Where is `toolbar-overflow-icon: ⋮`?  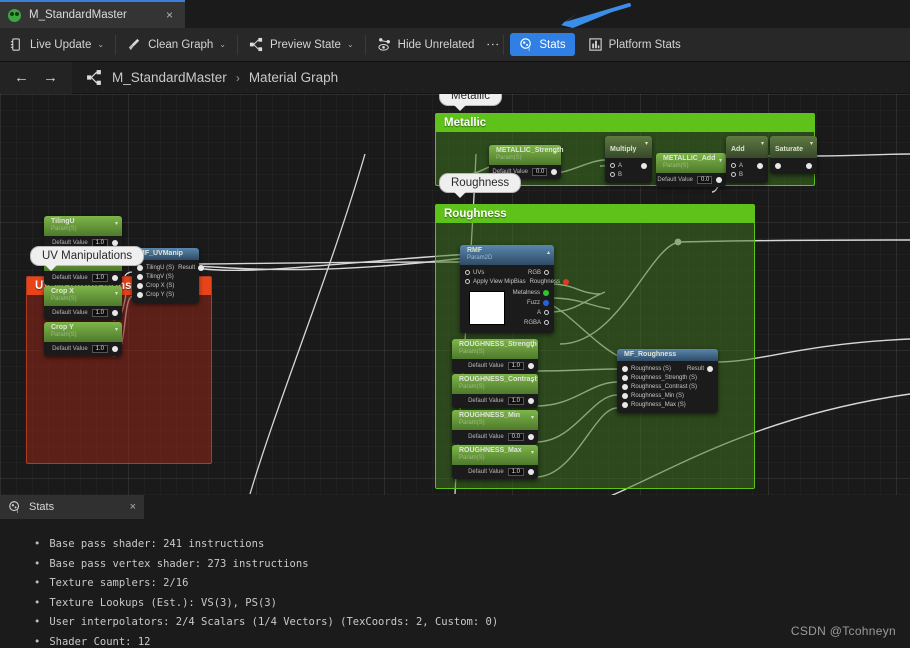
toolbar-overflow-icon: ⋮ is located at coordinates (492, 44).